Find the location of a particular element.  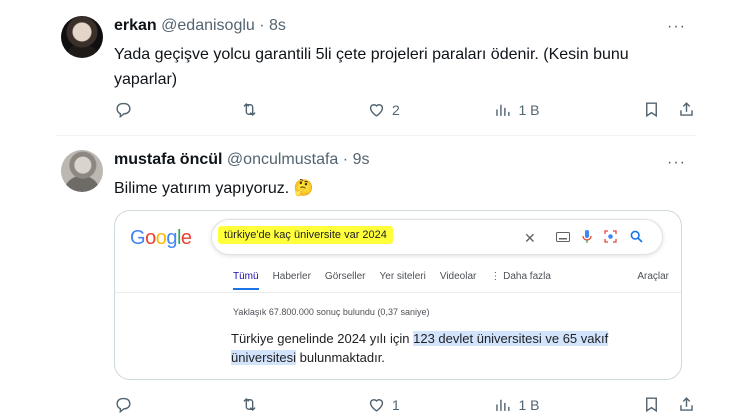

tweet-text: Bilime yatırım yapıyoruz. 🤔 is located at coordinates (214, 188).